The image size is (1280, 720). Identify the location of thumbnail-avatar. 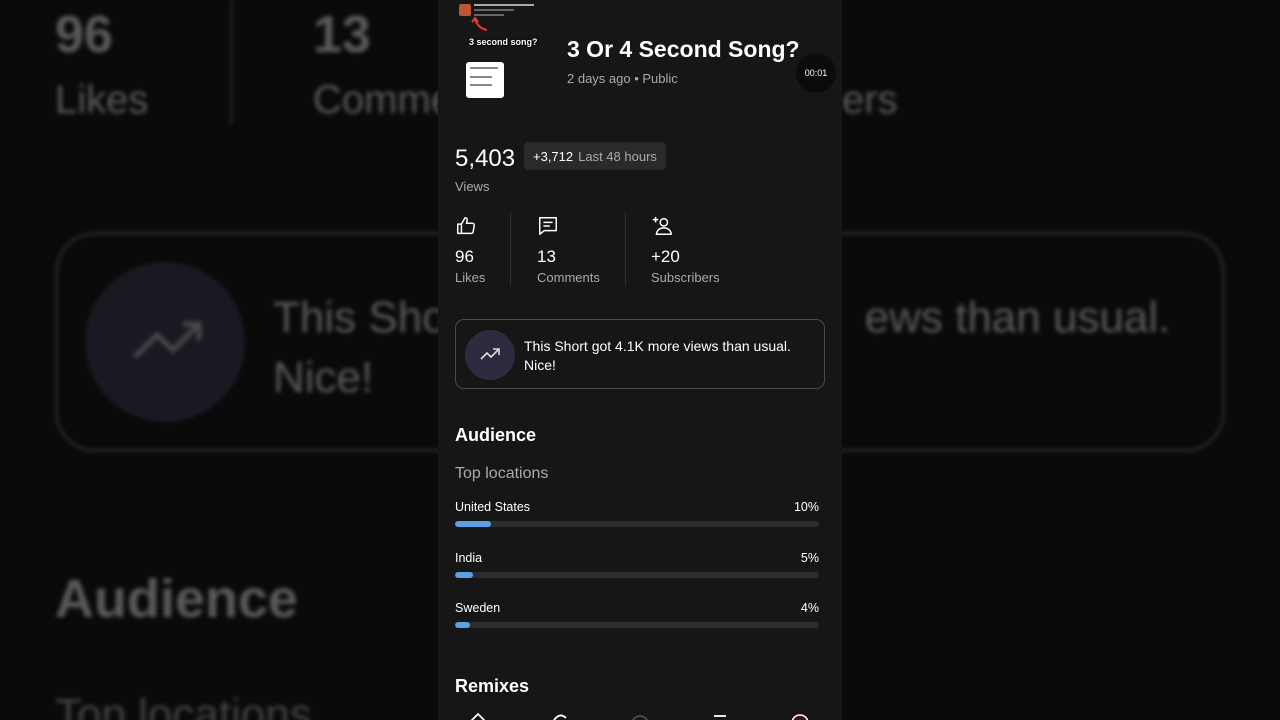
(465, 10).